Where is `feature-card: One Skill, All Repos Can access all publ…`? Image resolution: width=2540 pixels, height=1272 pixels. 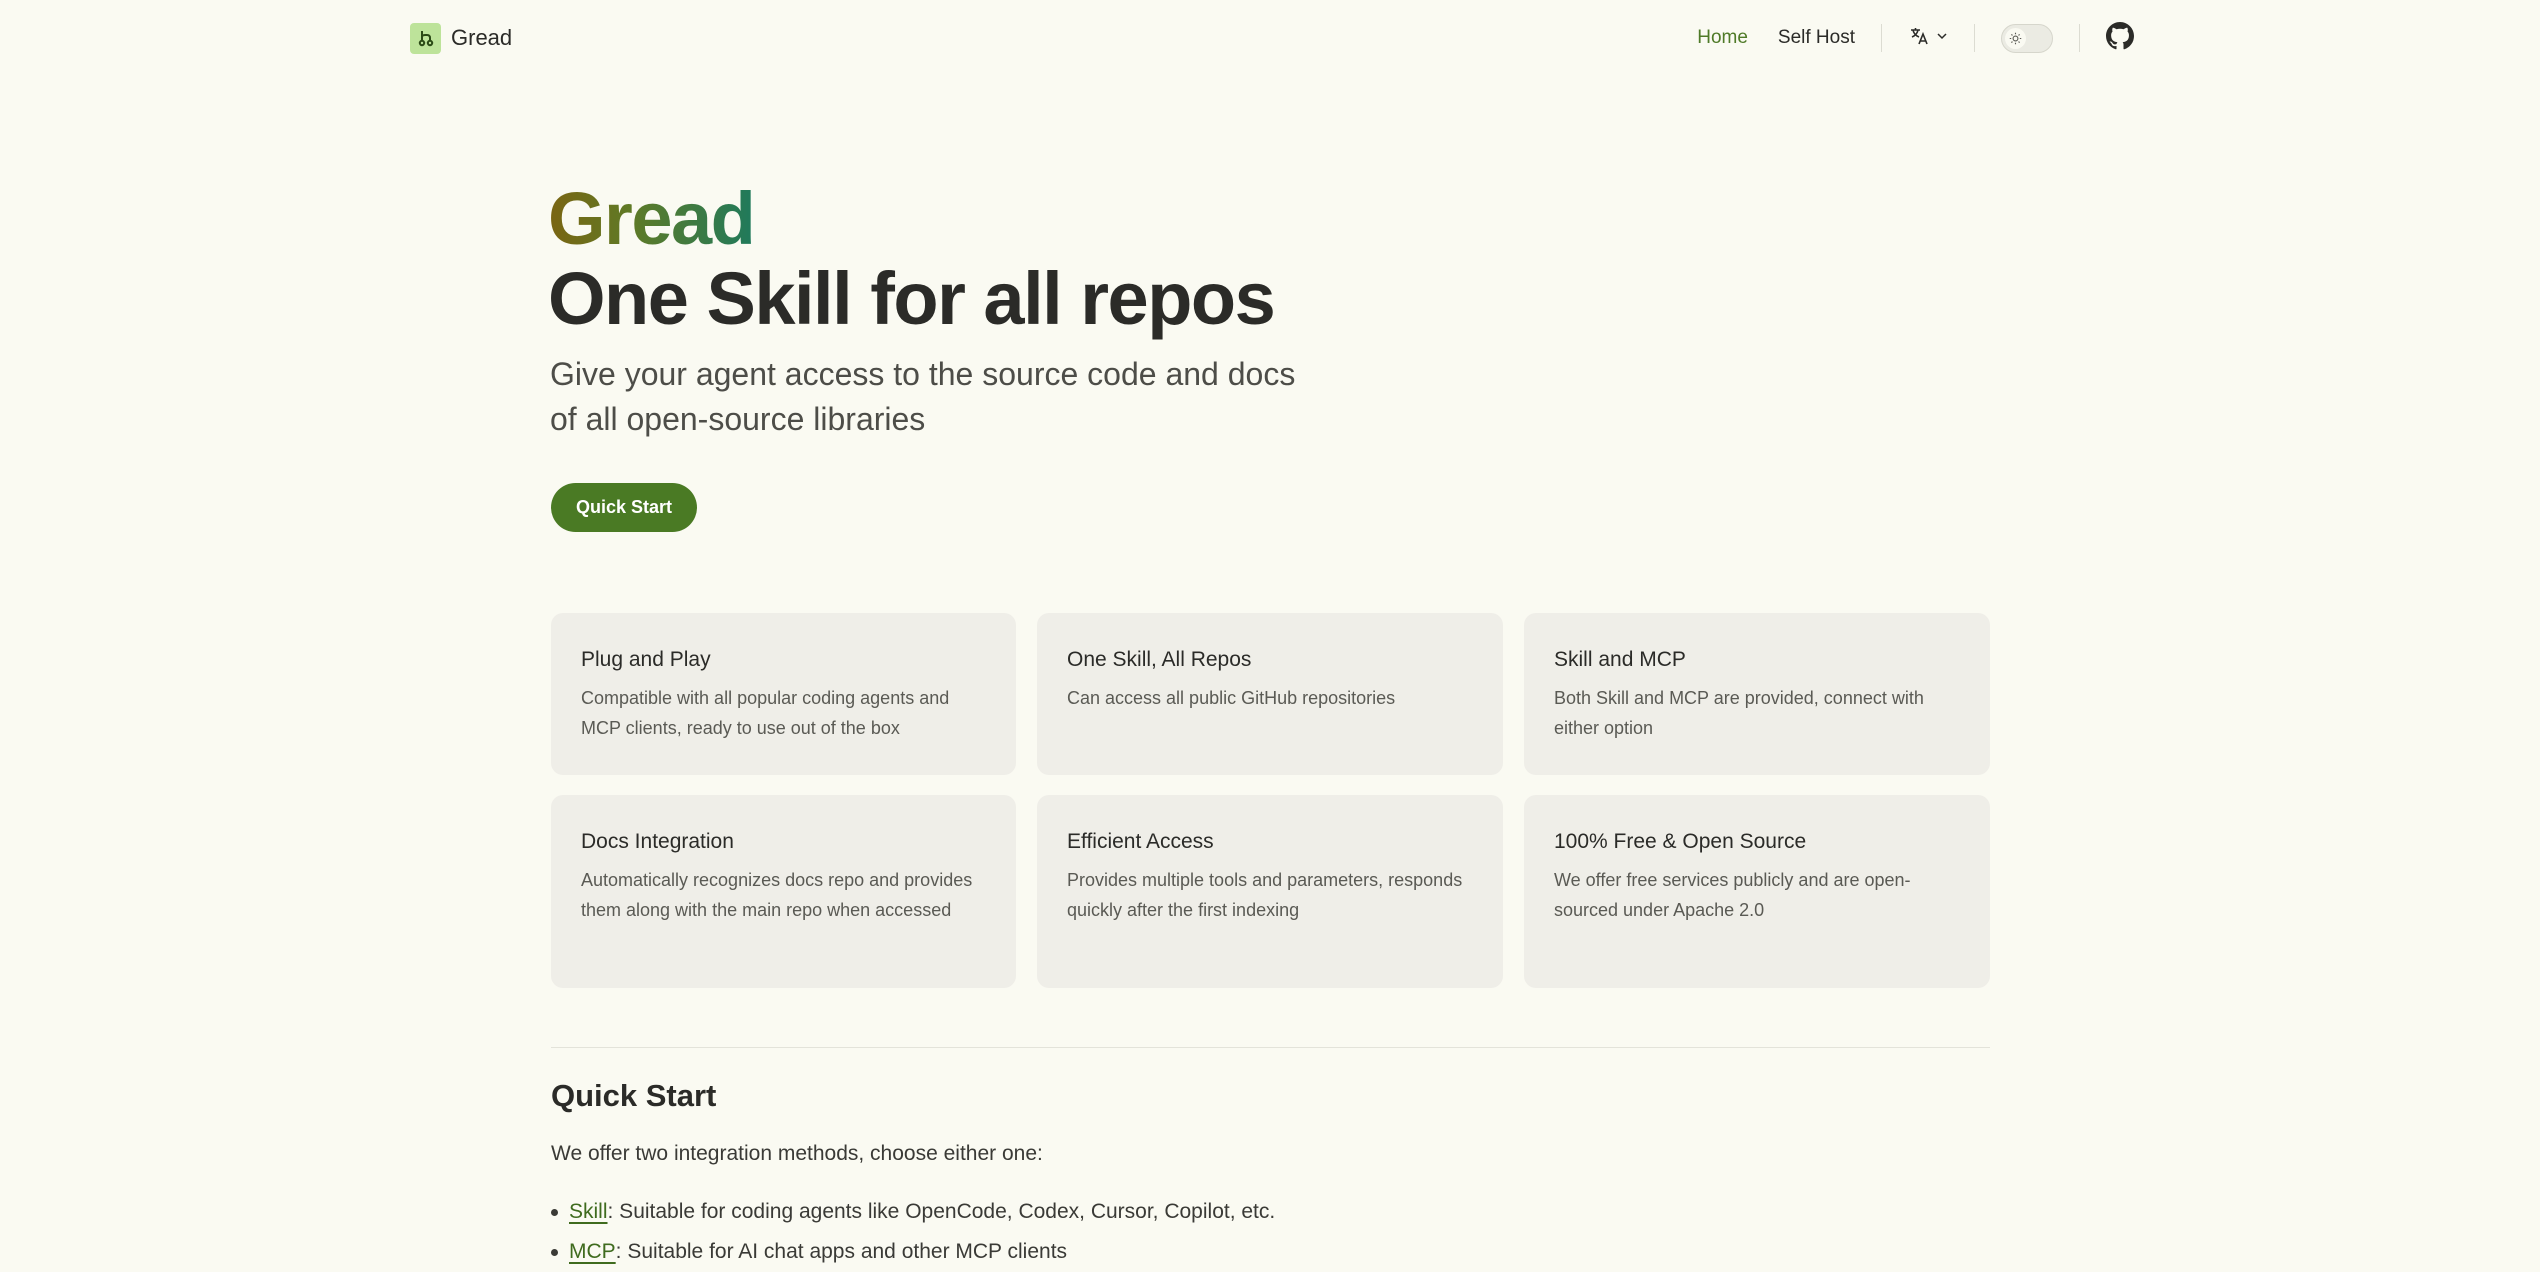 feature-card: One Skill, All Repos Can access all publ… is located at coordinates (1270, 694).